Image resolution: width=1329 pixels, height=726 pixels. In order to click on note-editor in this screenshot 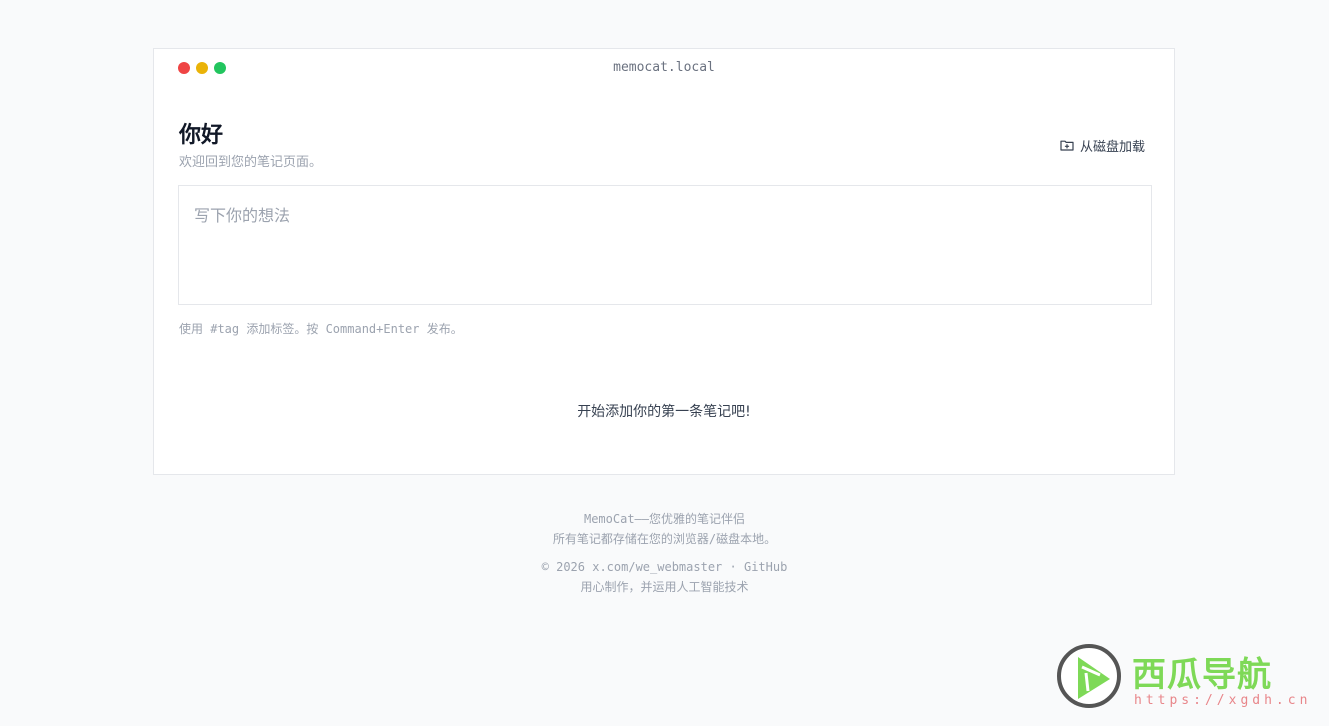, I will do `click(665, 245)`.